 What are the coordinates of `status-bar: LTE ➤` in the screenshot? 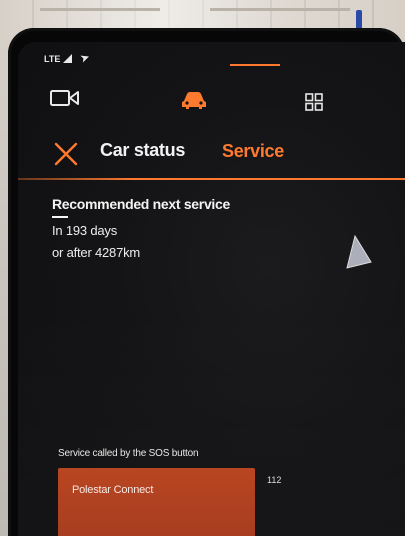 It's located at (68, 58).